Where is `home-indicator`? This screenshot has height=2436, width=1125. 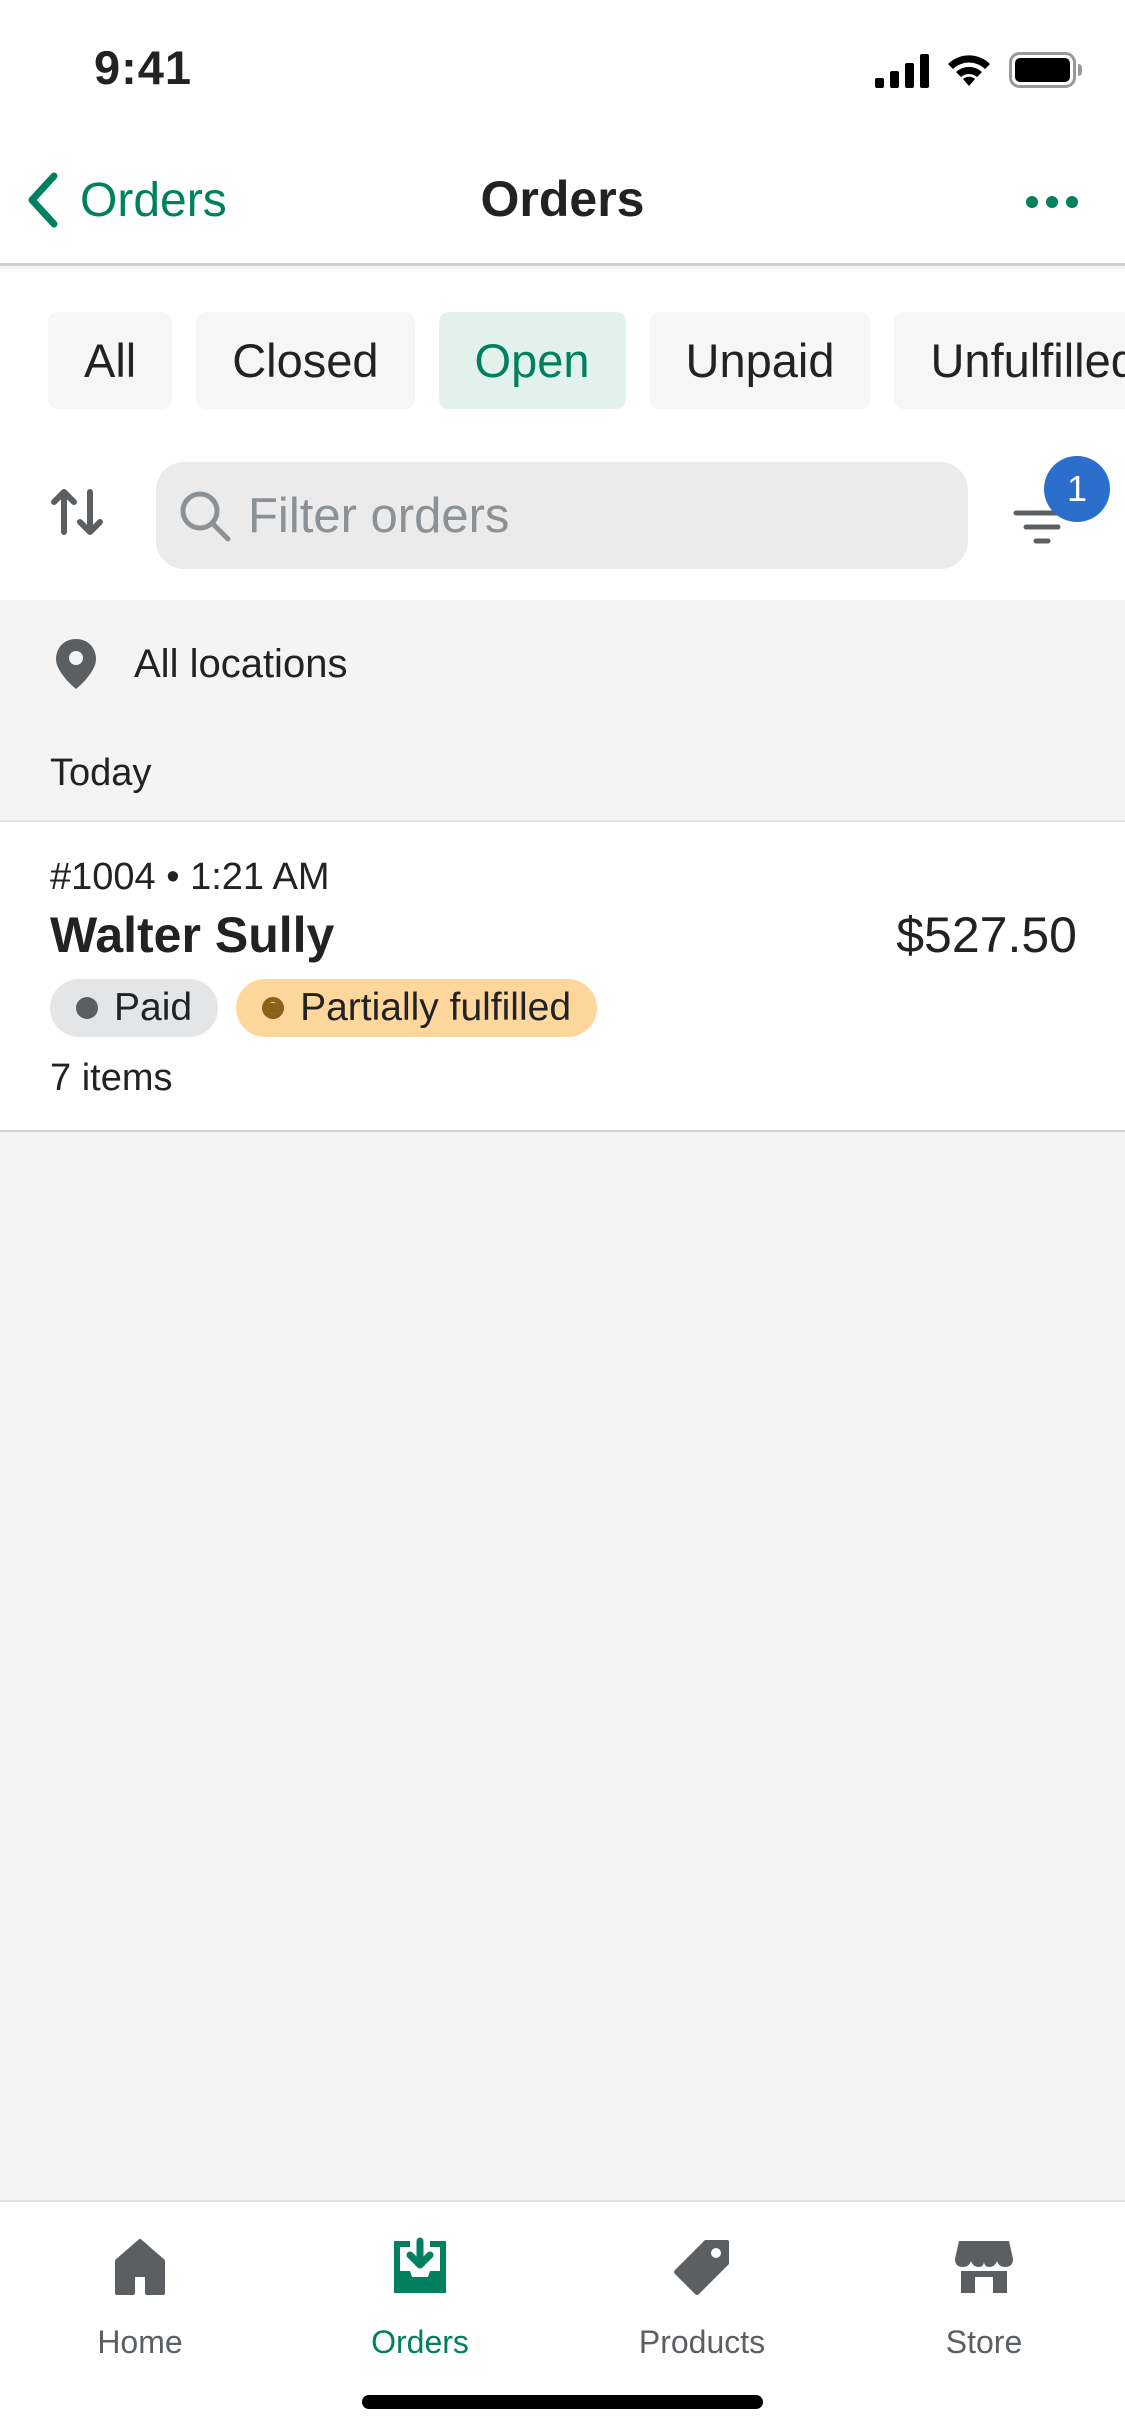 home-indicator is located at coordinates (562, 2402).